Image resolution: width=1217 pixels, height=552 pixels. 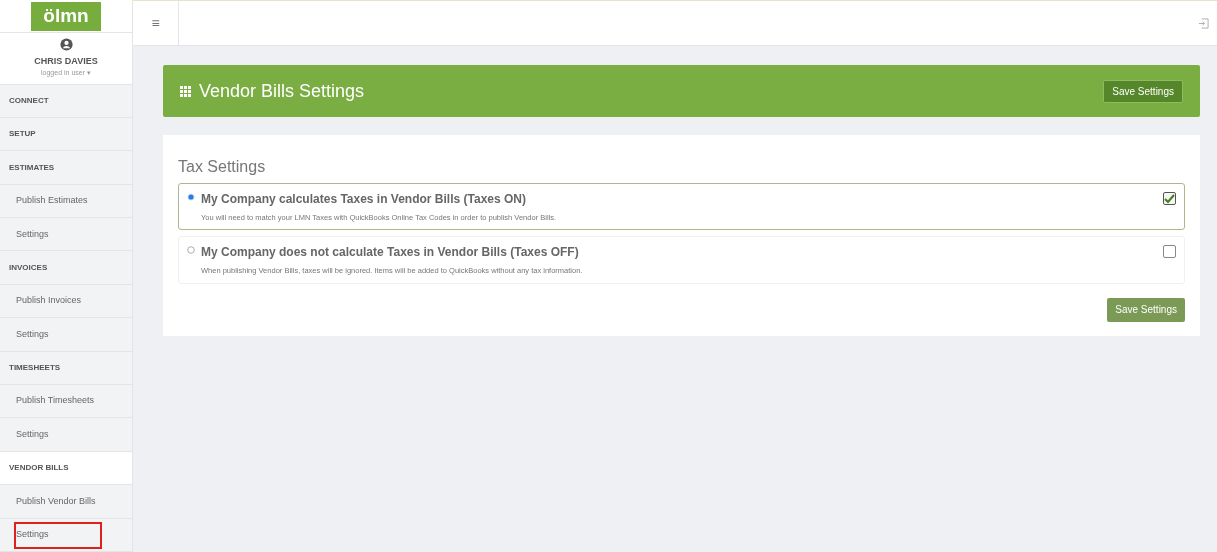 What do you see at coordinates (66, 100) in the screenshot?
I see `sidebar-section: CONNECT` at bounding box center [66, 100].